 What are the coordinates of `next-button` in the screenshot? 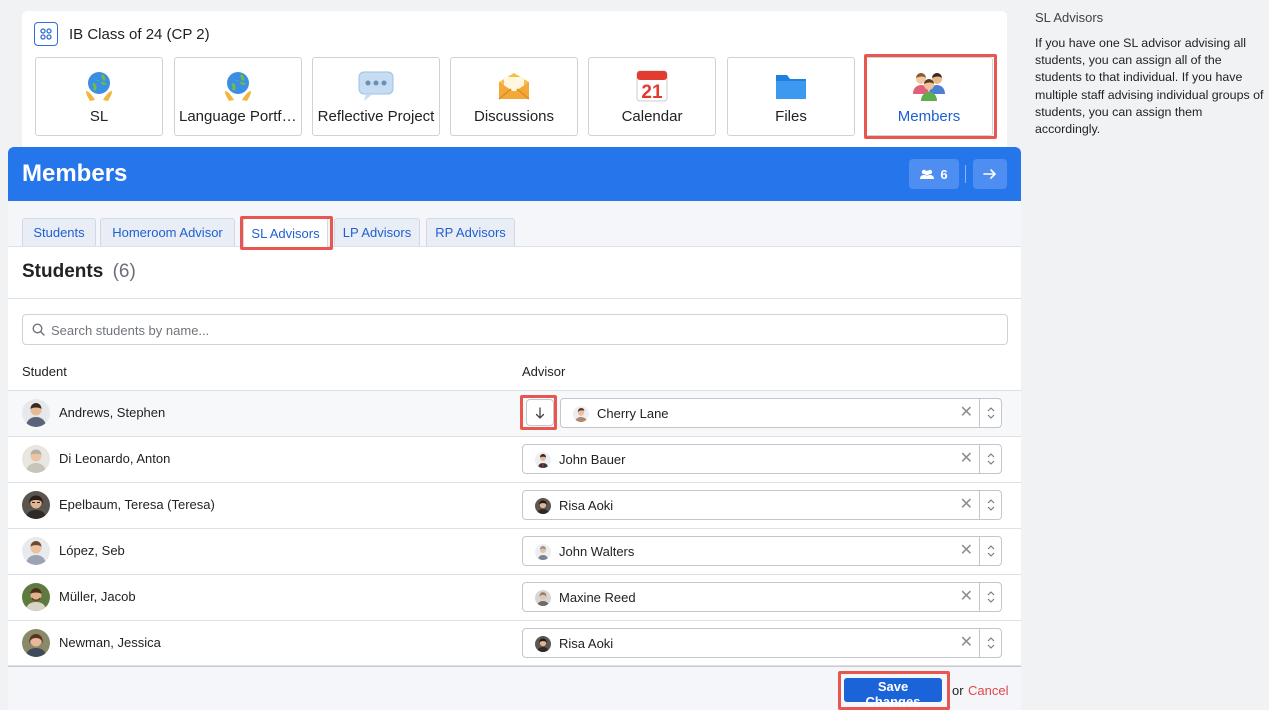 It's located at (990, 174).